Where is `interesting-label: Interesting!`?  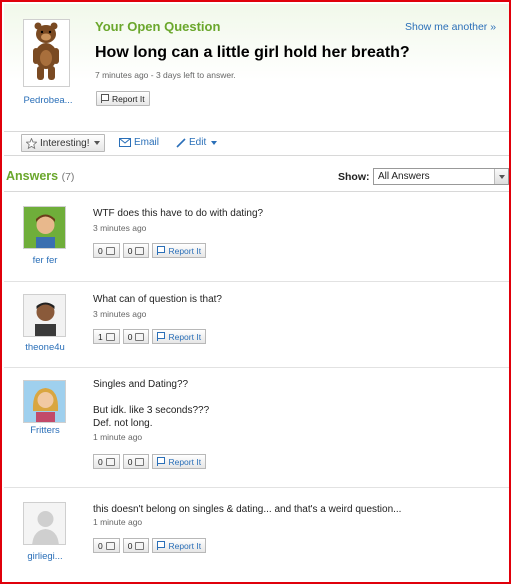
interesting-label: Interesting! is located at coordinates (65, 143).